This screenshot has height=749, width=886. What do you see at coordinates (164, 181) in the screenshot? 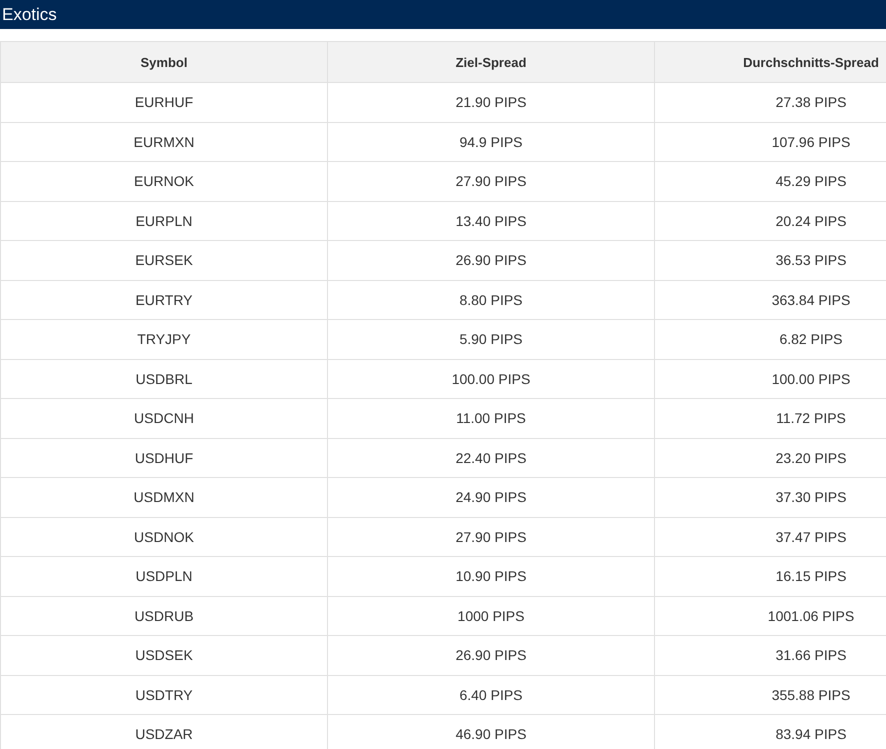
I see `table-cell: EURNOK` at bounding box center [164, 181].